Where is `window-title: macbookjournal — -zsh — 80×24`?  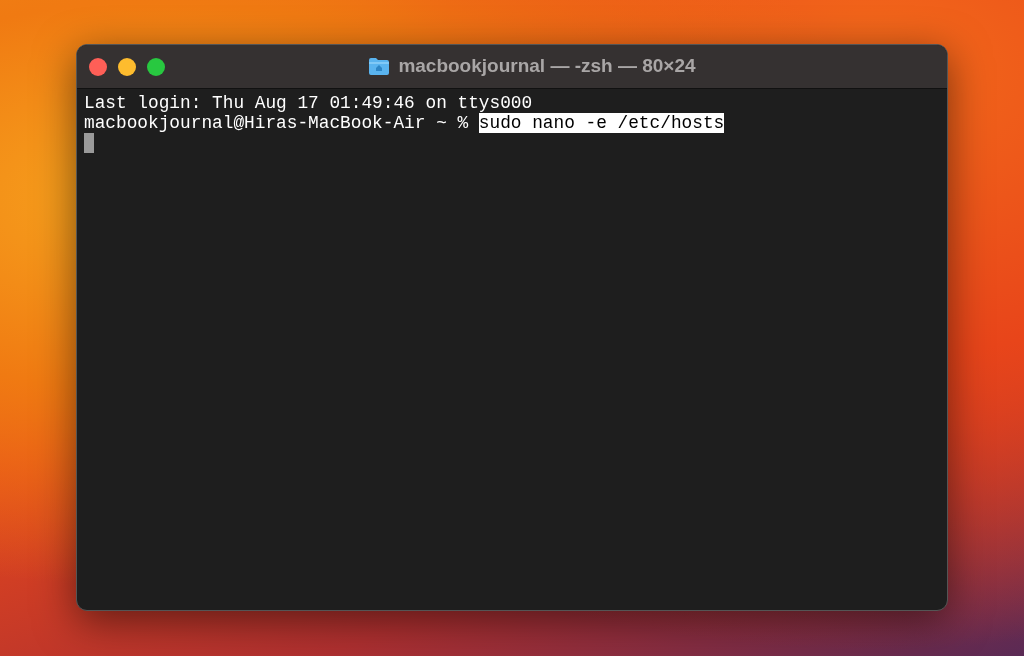 window-title: macbookjournal — -zsh — 80×24 is located at coordinates (547, 66).